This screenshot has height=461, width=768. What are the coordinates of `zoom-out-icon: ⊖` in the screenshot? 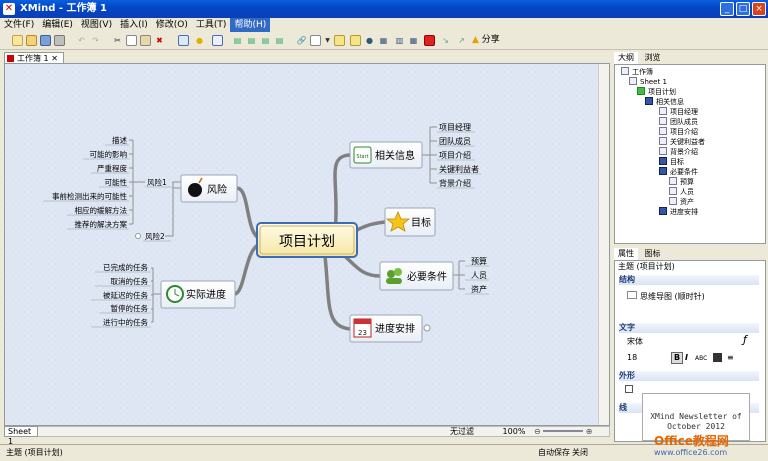 It's located at (537, 431).